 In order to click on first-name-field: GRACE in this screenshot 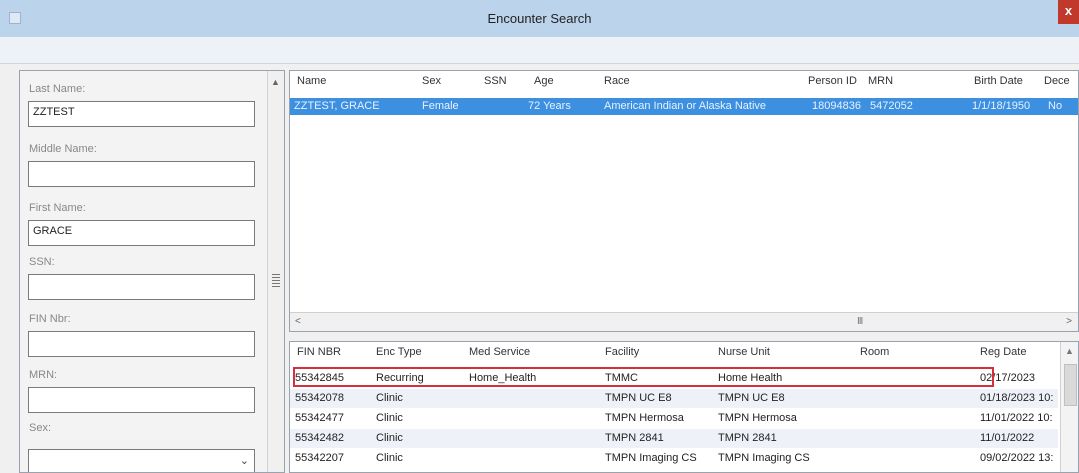, I will do `click(141, 233)`.